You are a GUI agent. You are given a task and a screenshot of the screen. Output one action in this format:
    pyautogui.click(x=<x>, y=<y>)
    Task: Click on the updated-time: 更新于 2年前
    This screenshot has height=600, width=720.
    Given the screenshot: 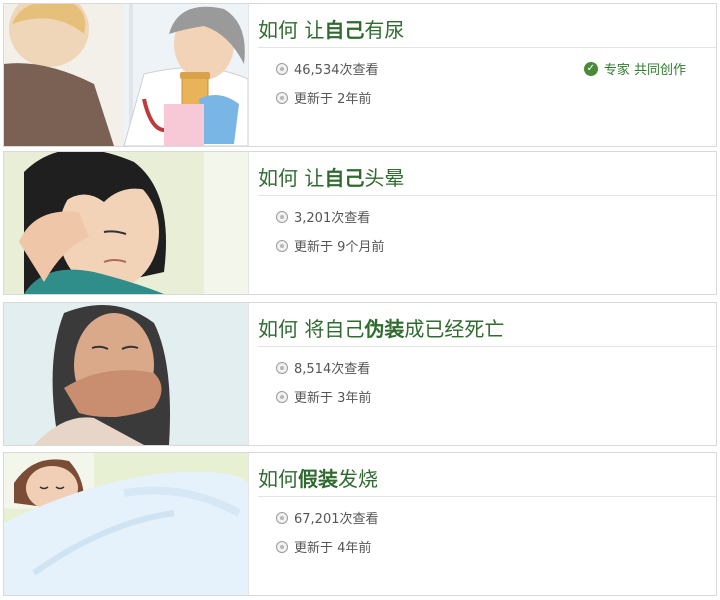 What is the action you would take?
    pyautogui.click(x=323, y=97)
    